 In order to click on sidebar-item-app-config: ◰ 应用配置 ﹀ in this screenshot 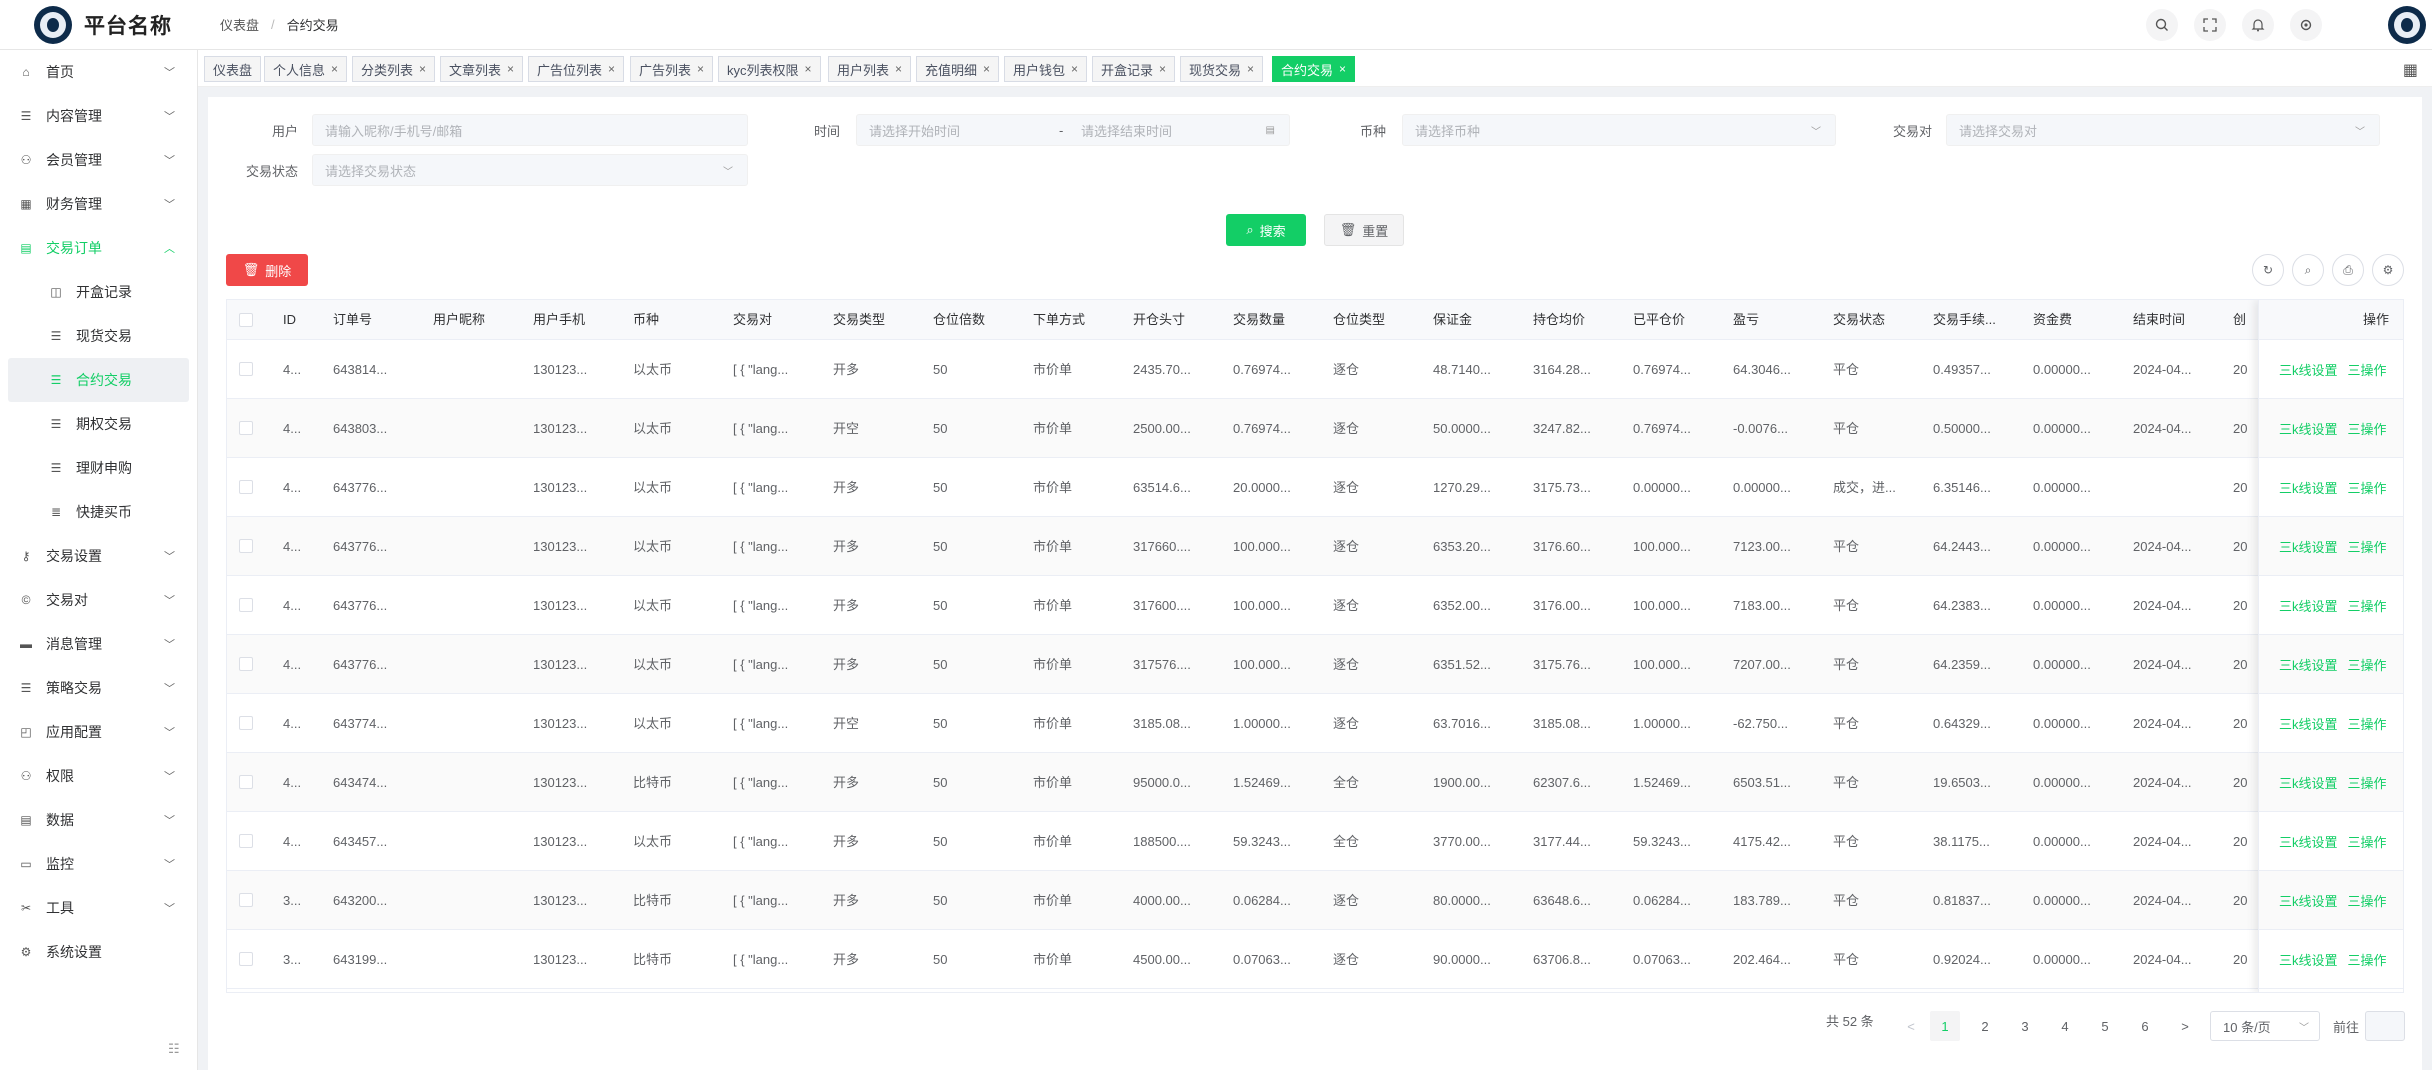, I will do `click(98, 732)`.